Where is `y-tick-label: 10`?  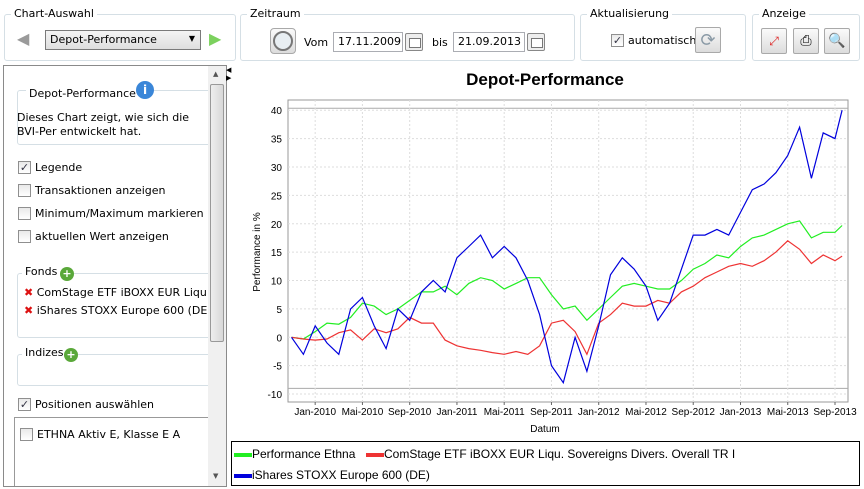 y-tick-label: 10 is located at coordinates (277, 282).